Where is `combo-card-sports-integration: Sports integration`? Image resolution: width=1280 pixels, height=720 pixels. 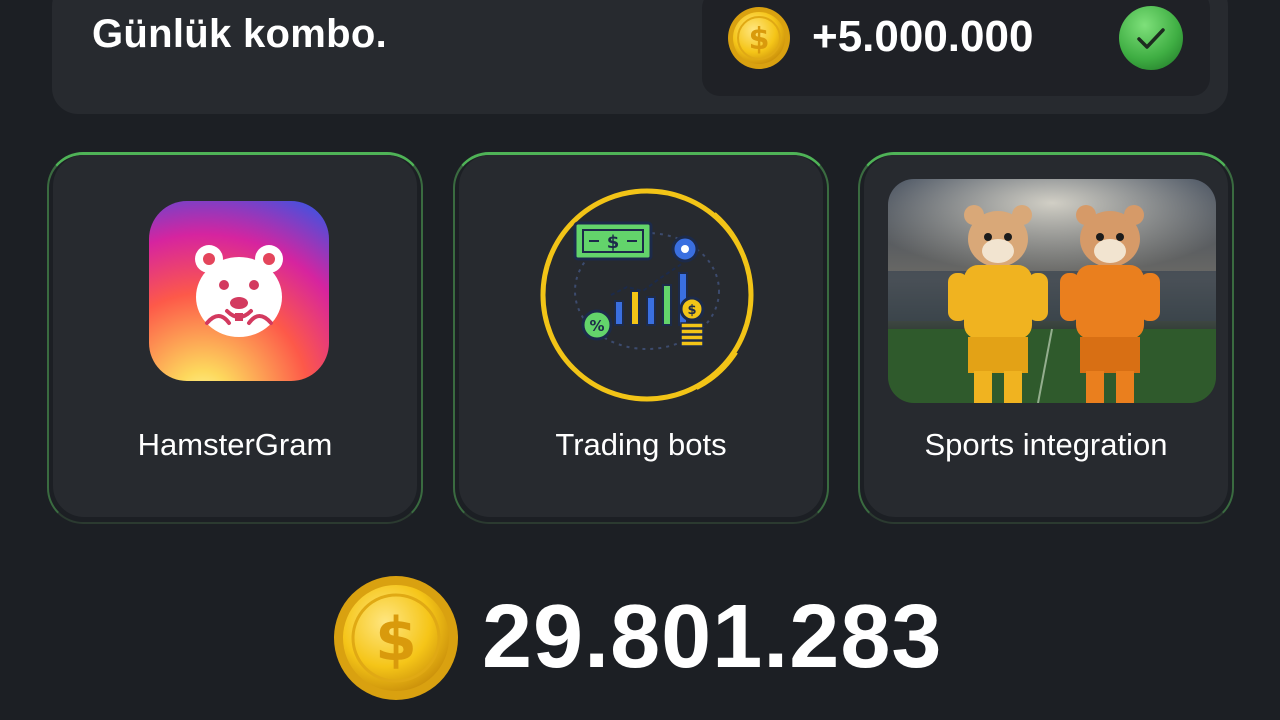 combo-card-sports-integration: Sports integration is located at coordinates (1046, 336).